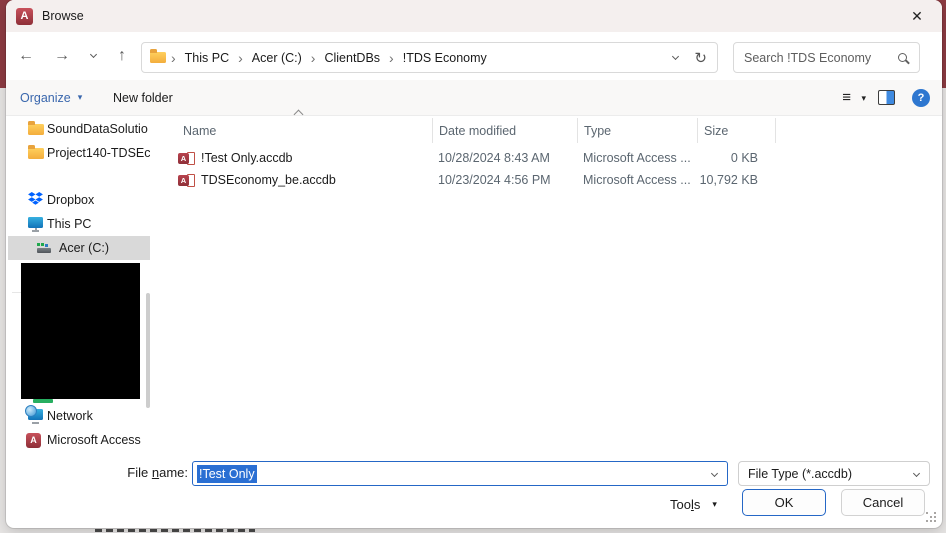 The width and height of the screenshot is (946, 533). I want to click on view-options-icon: ≡, so click(846, 97).